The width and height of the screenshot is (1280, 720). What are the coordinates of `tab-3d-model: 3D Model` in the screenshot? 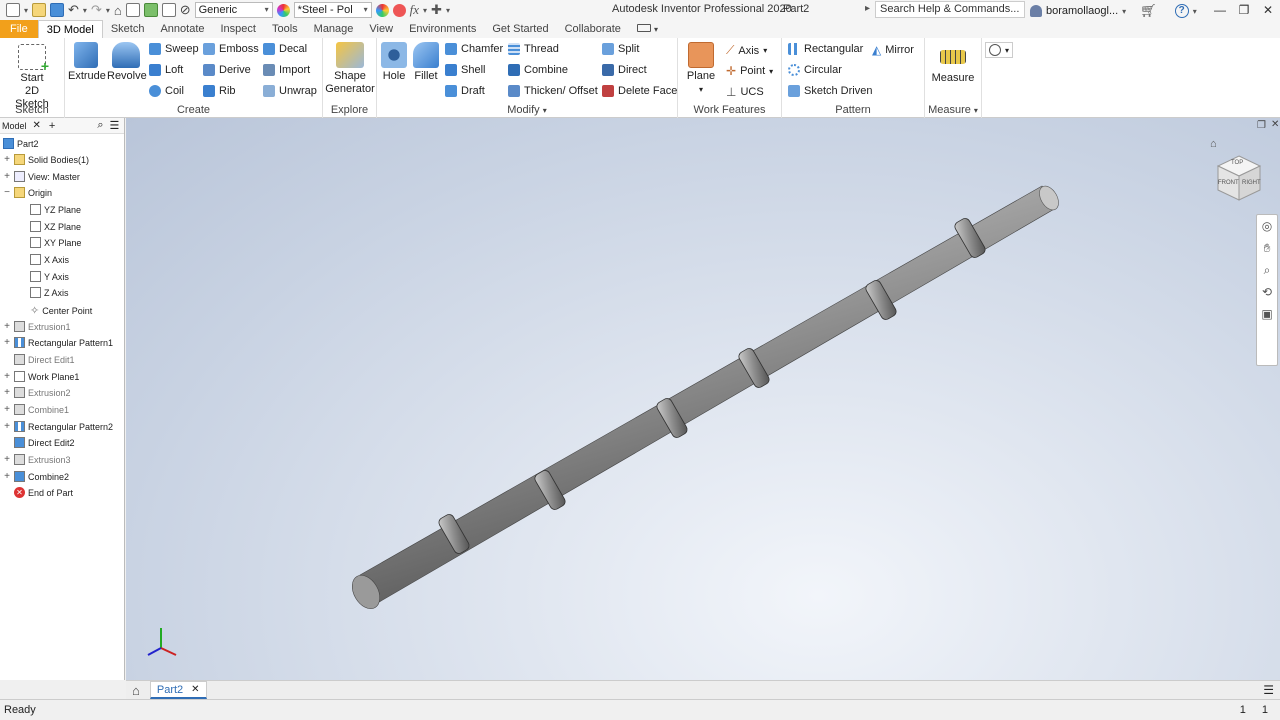 It's located at (70, 29).